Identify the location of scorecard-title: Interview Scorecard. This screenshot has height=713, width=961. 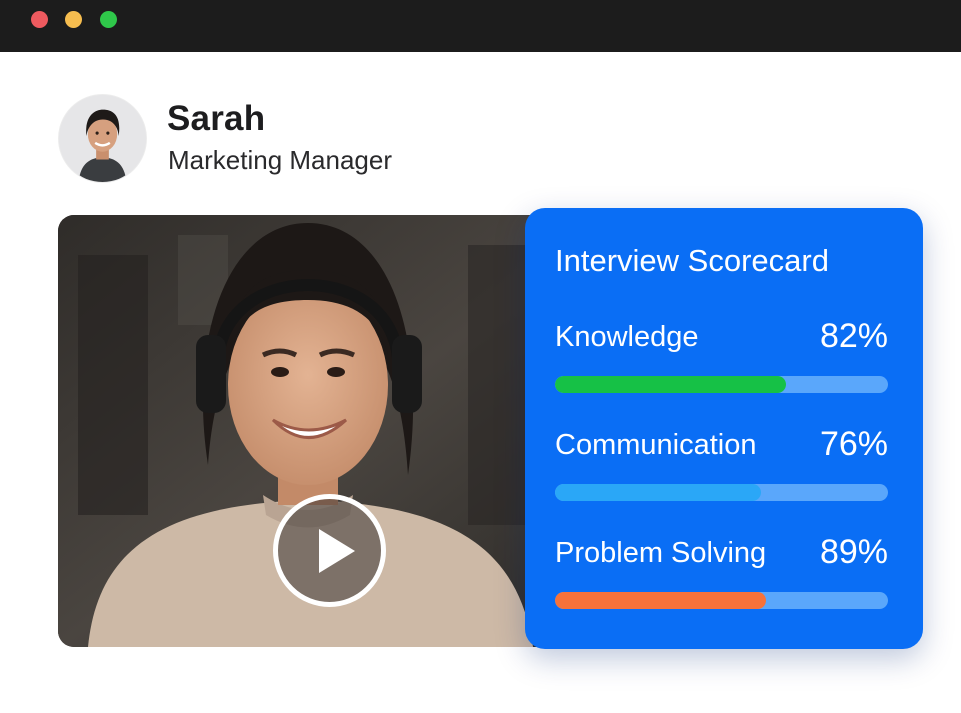
(692, 260).